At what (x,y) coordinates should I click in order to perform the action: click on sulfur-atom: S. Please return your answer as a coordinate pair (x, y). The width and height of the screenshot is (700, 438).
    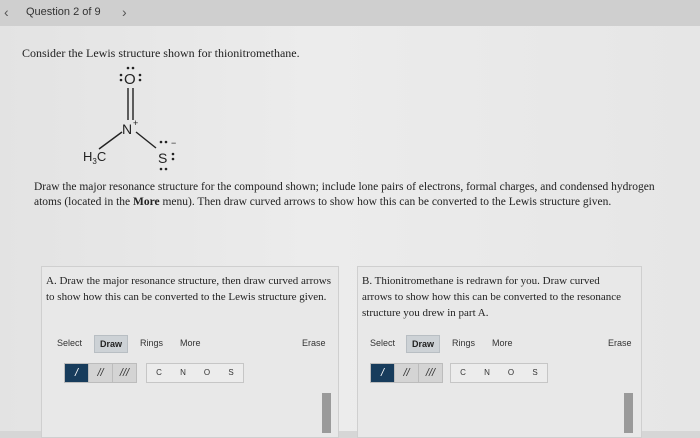
    Looking at the image, I should click on (162, 158).